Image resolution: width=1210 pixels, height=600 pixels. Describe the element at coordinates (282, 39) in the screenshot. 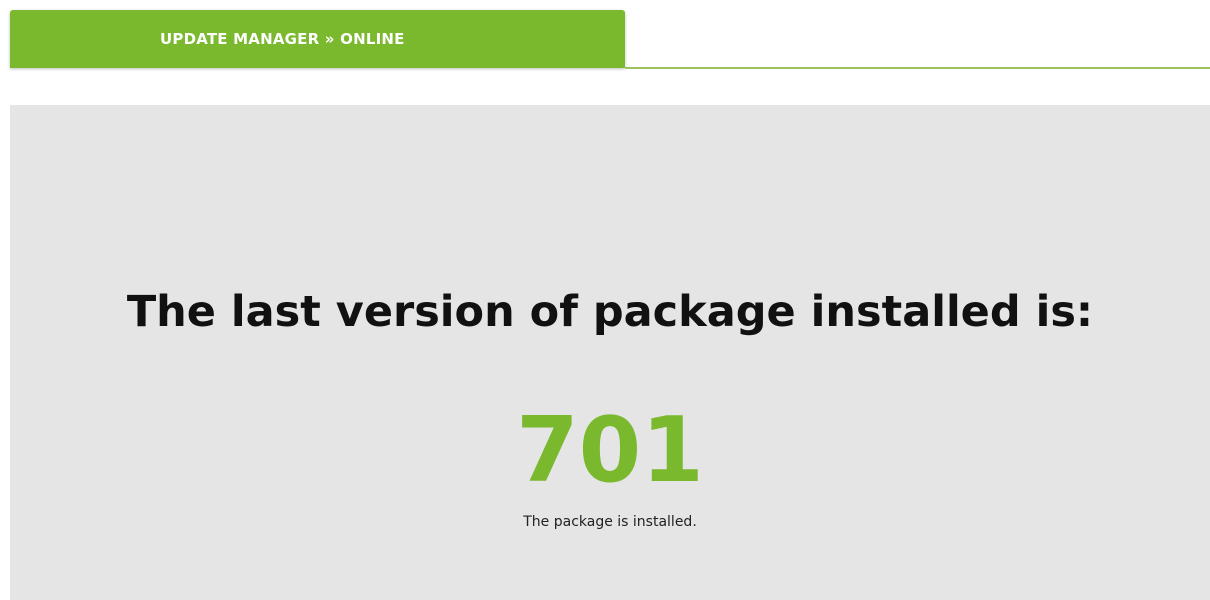

I see `tab-label: UPDATE MANAGER » ONLINE` at that location.